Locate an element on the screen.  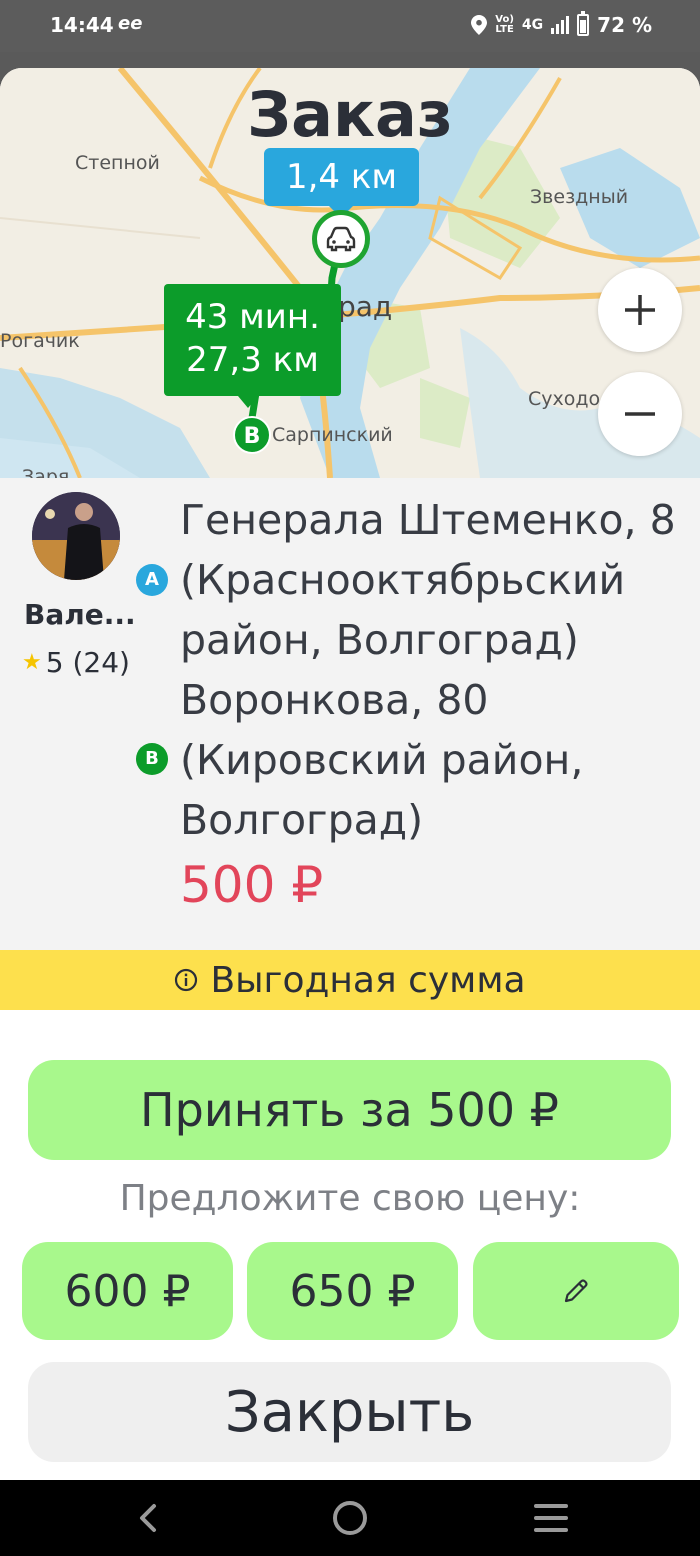
volte-bottom-text: LTE is located at coordinates (504, 29).